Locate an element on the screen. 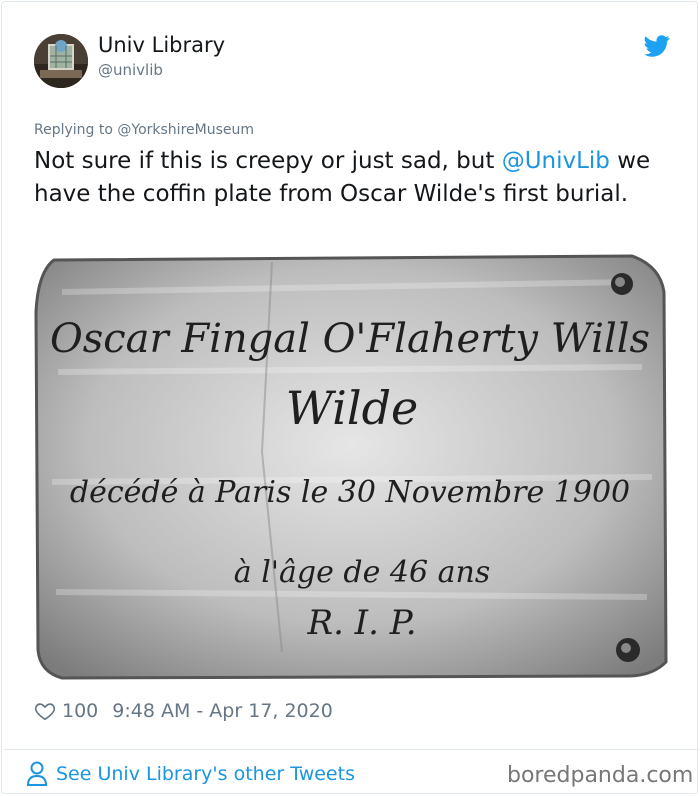  user-name: Univ Library is located at coordinates (161, 45).